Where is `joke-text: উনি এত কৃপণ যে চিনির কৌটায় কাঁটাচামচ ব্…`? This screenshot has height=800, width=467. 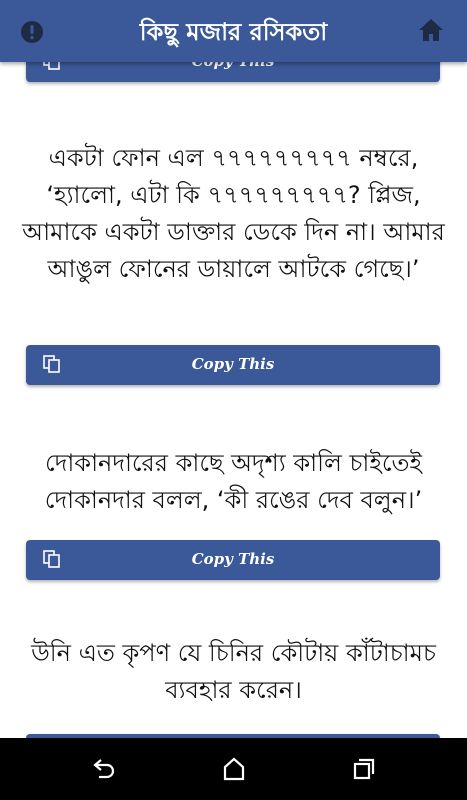 joke-text: উনি এত কৃপণ যে চিনির কৌটায় কাঁটাচামচ ব্… is located at coordinates (233, 671).